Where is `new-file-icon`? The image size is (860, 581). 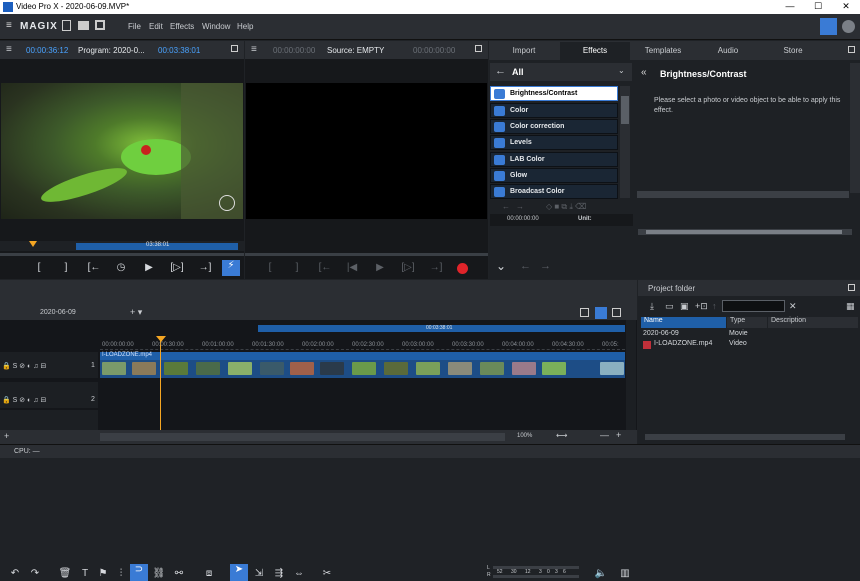 new-file-icon is located at coordinates (66, 25).